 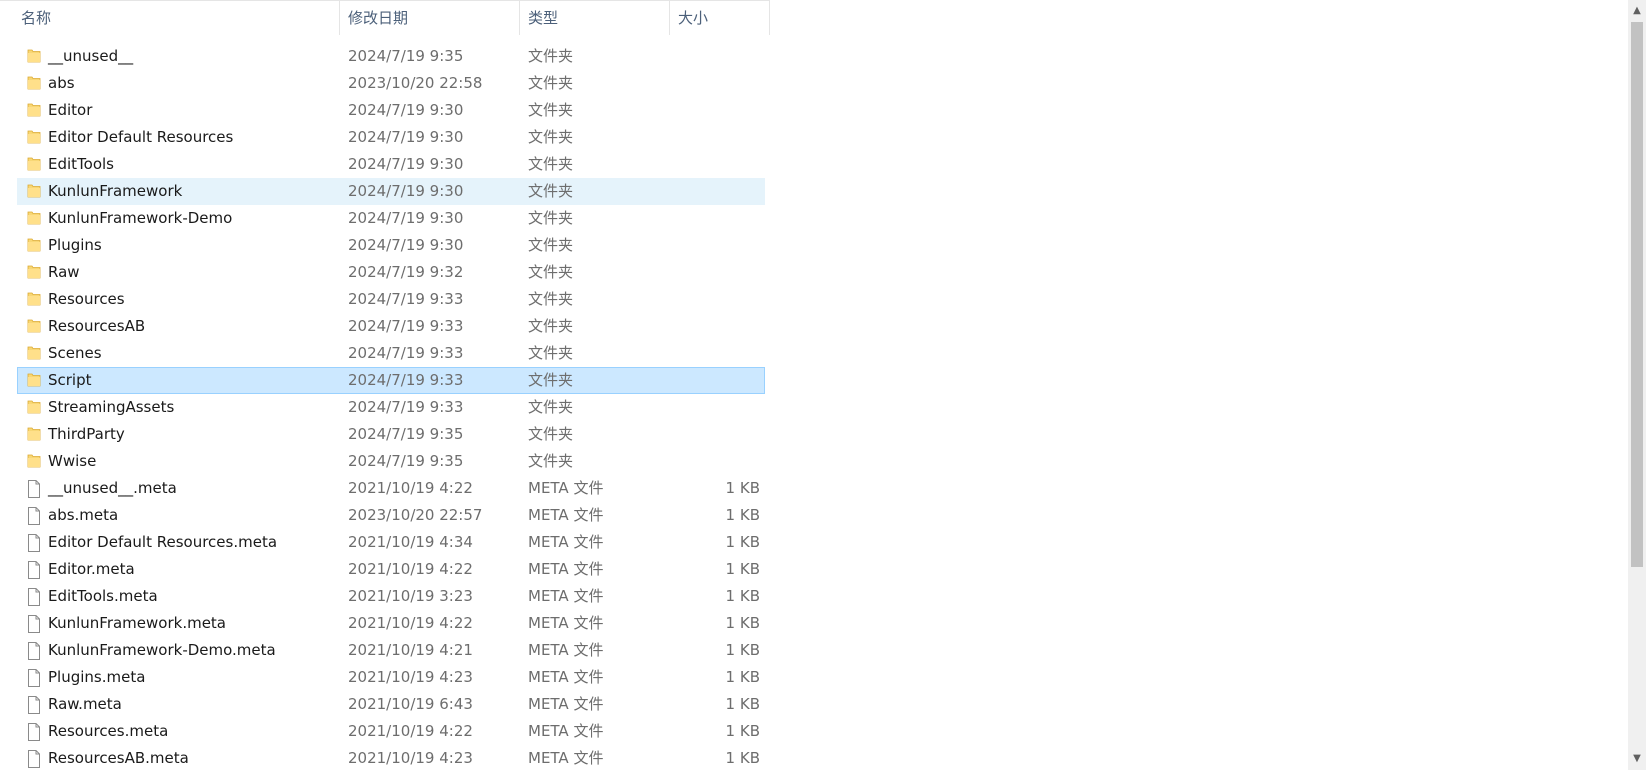 I want to click on sort-ascending-icon: ^, so click(x=189, y=4).